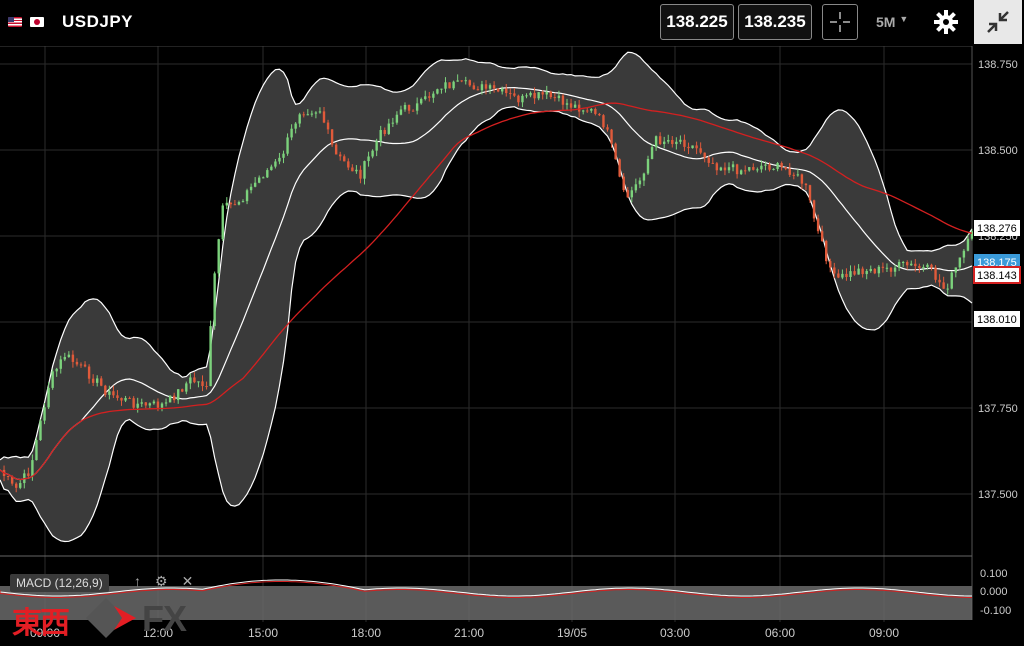  I want to click on price-axis-bg, so click(998, 333).